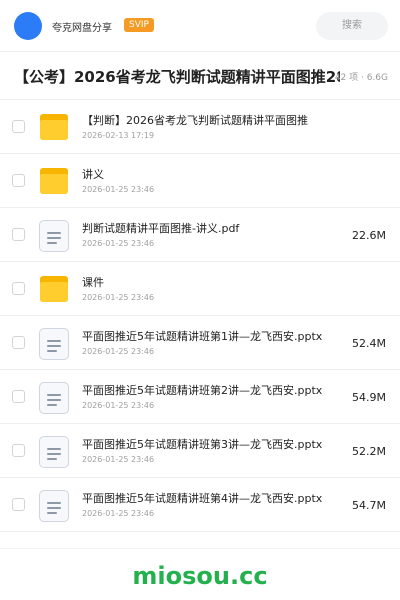 The image size is (400, 600). I want to click on file-name: 平面图推近5年试题精讲班第2讲—龙飞西安.pptx, so click(202, 390).